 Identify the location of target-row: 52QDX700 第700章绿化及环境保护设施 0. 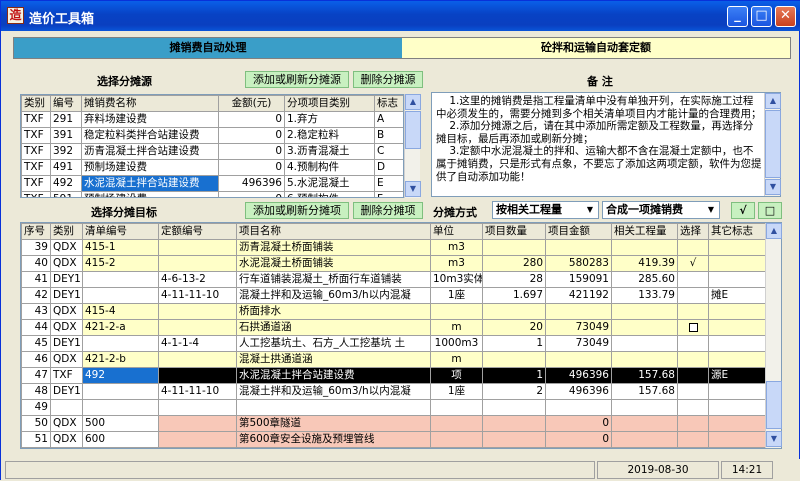
(394, 447).